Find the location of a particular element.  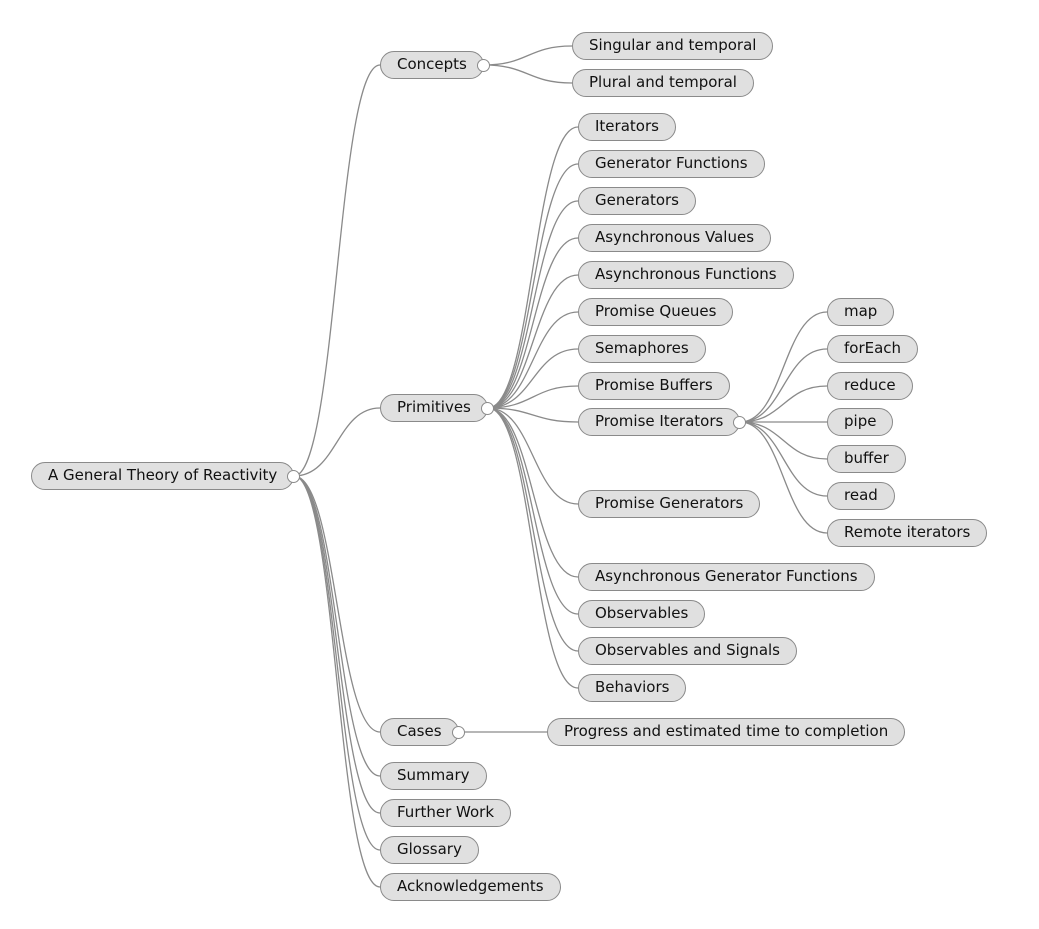

node-label: Generators is located at coordinates (637, 200).